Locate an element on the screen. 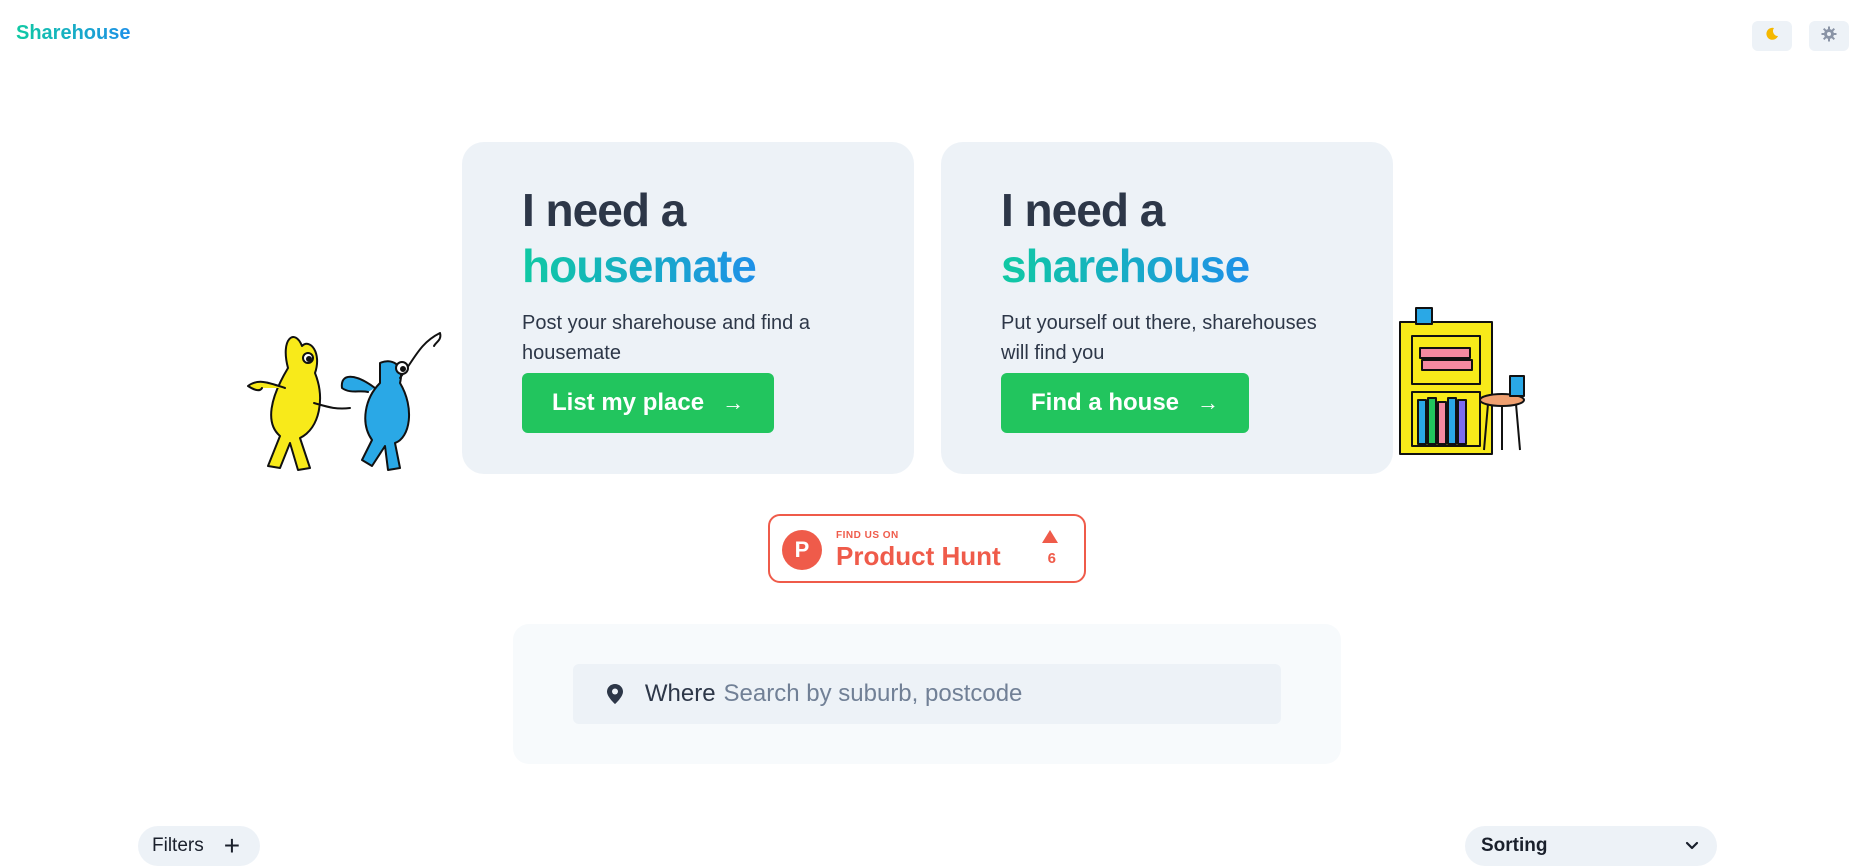 The image size is (1856, 866). theme-toggle-button is located at coordinates (1772, 36).